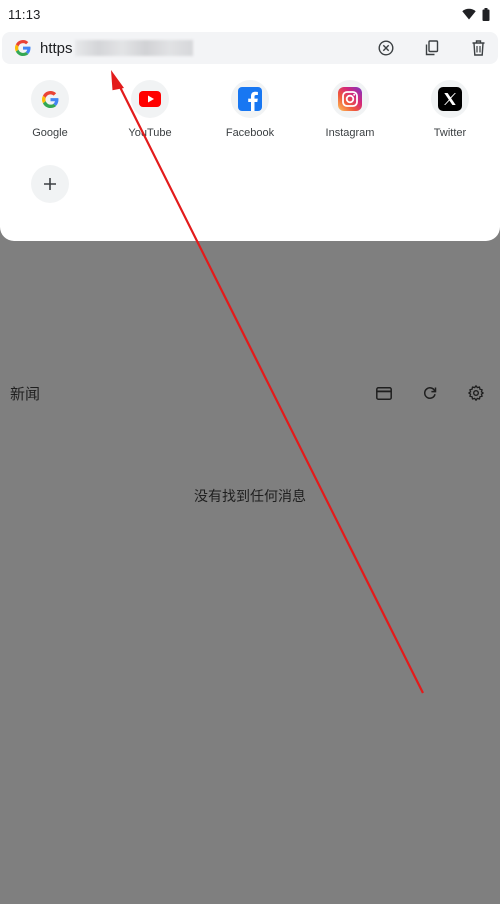 This screenshot has height=904, width=500. What do you see at coordinates (50, 133) in the screenshot?
I see `shortcut-label: Google` at bounding box center [50, 133].